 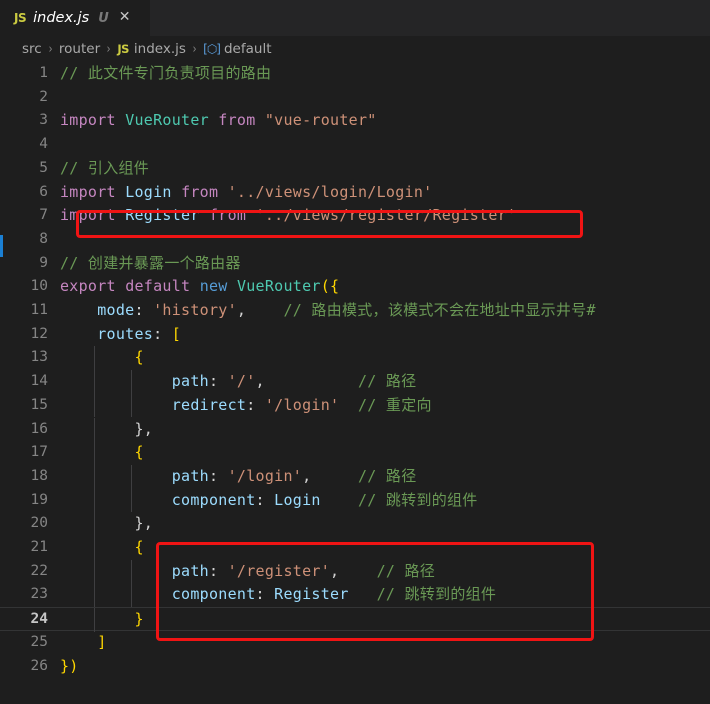 I want to click on line-number: 11, so click(x=39, y=310).